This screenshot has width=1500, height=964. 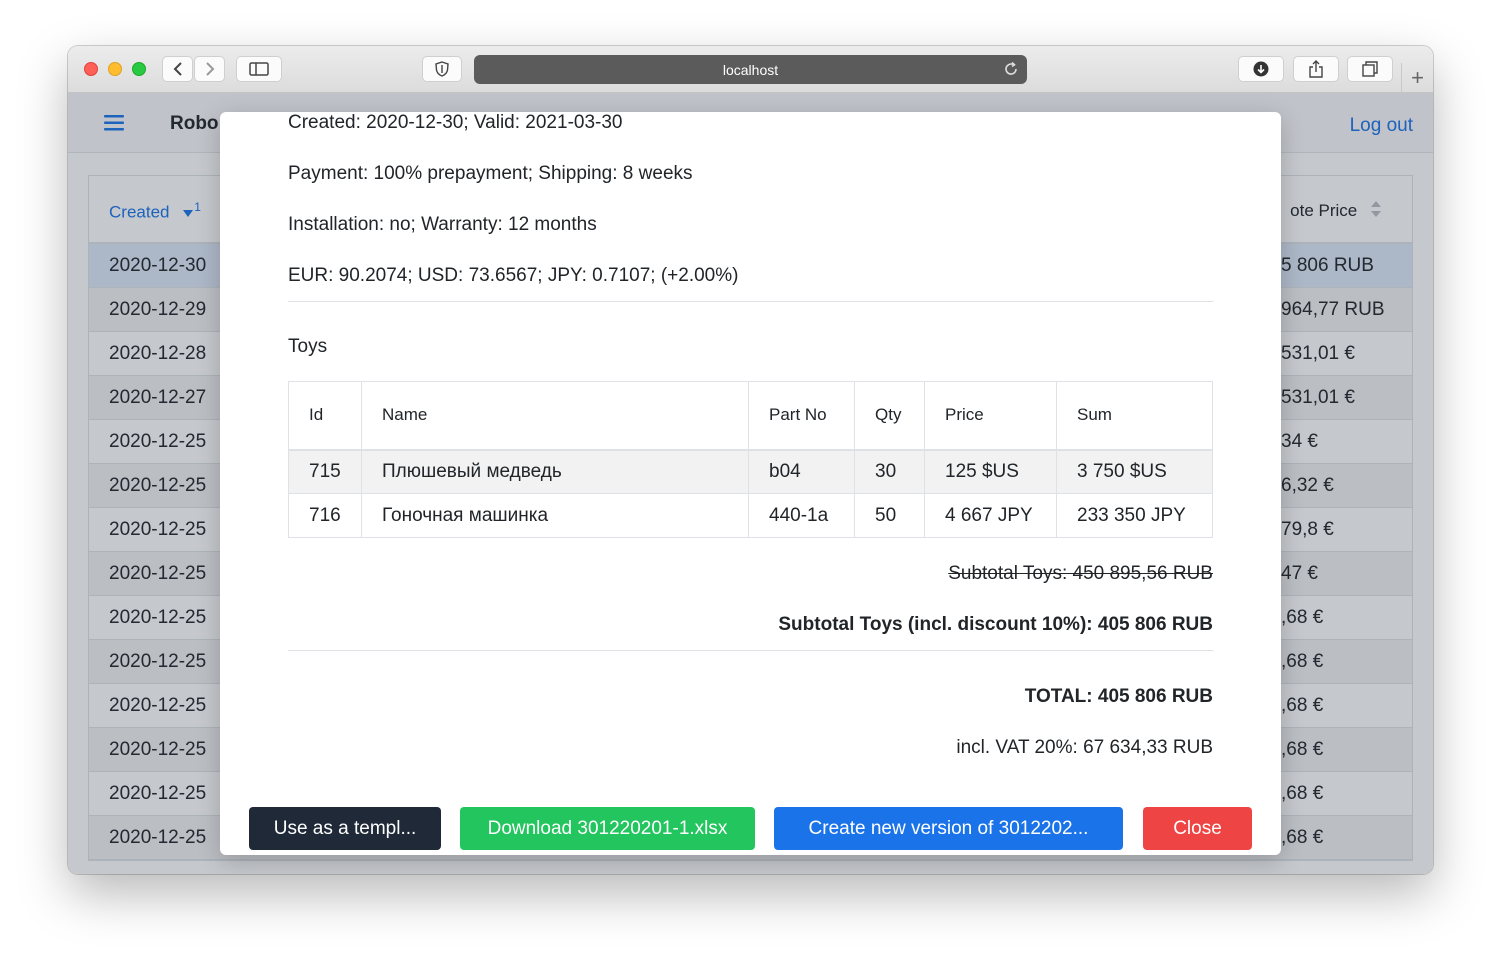 What do you see at coordinates (801, 416) in the screenshot?
I see `col-part-no: Part No` at bounding box center [801, 416].